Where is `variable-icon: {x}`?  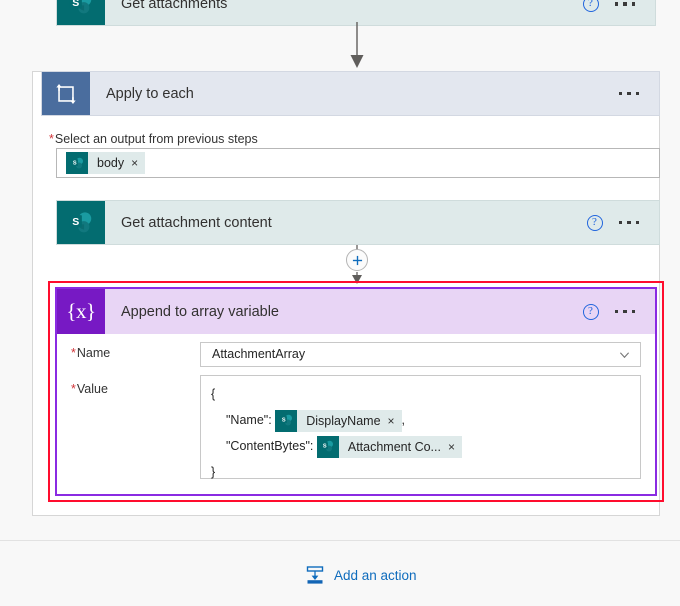
variable-icon: {x} is located at coordinates (81, 311).